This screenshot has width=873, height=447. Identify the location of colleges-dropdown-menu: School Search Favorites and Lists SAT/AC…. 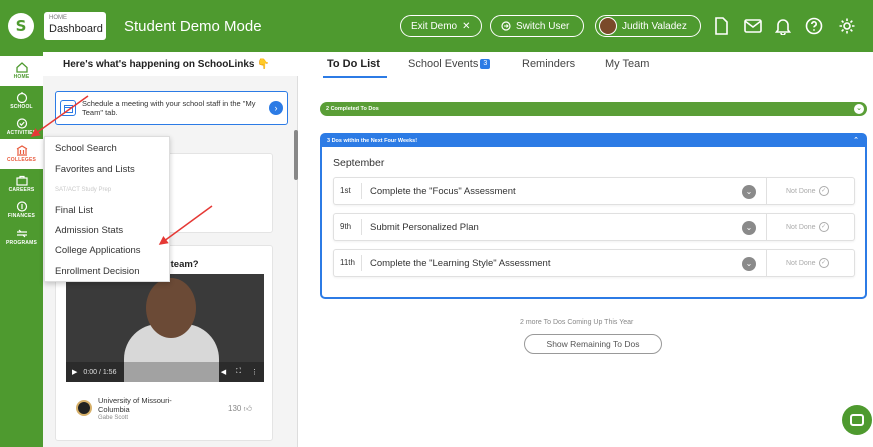
(107, 209).